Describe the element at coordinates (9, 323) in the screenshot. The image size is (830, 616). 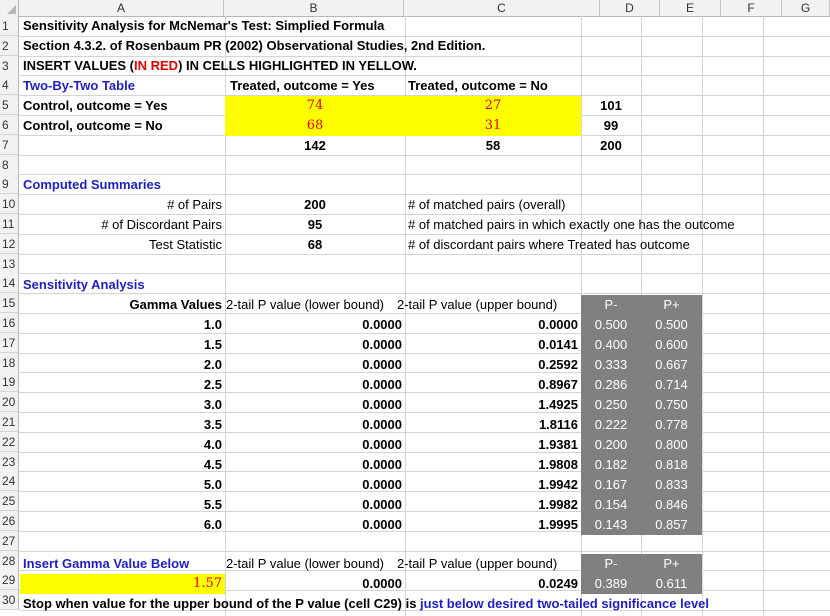
I see `row-header: 16` at that location.